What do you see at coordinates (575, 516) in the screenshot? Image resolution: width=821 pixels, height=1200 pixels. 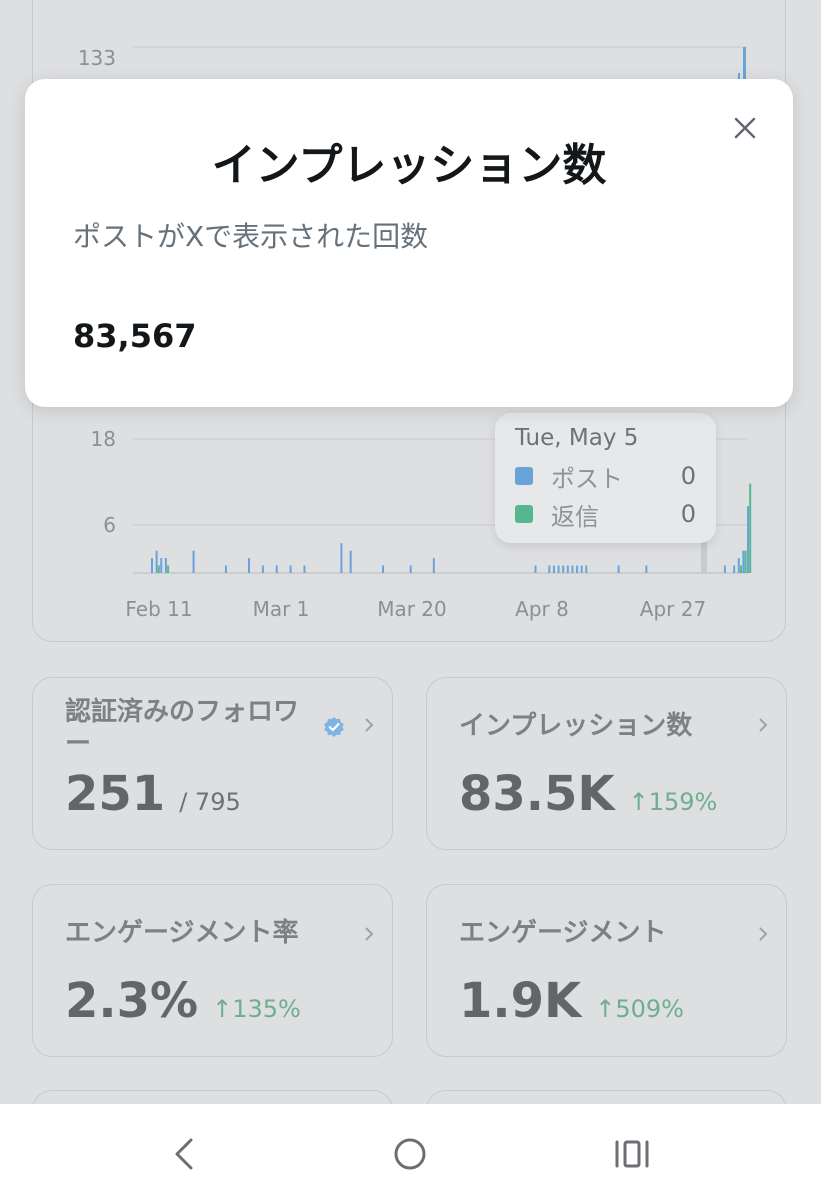 I see `tooltip-label-replies: 返信` at bounding box center [575, 516].